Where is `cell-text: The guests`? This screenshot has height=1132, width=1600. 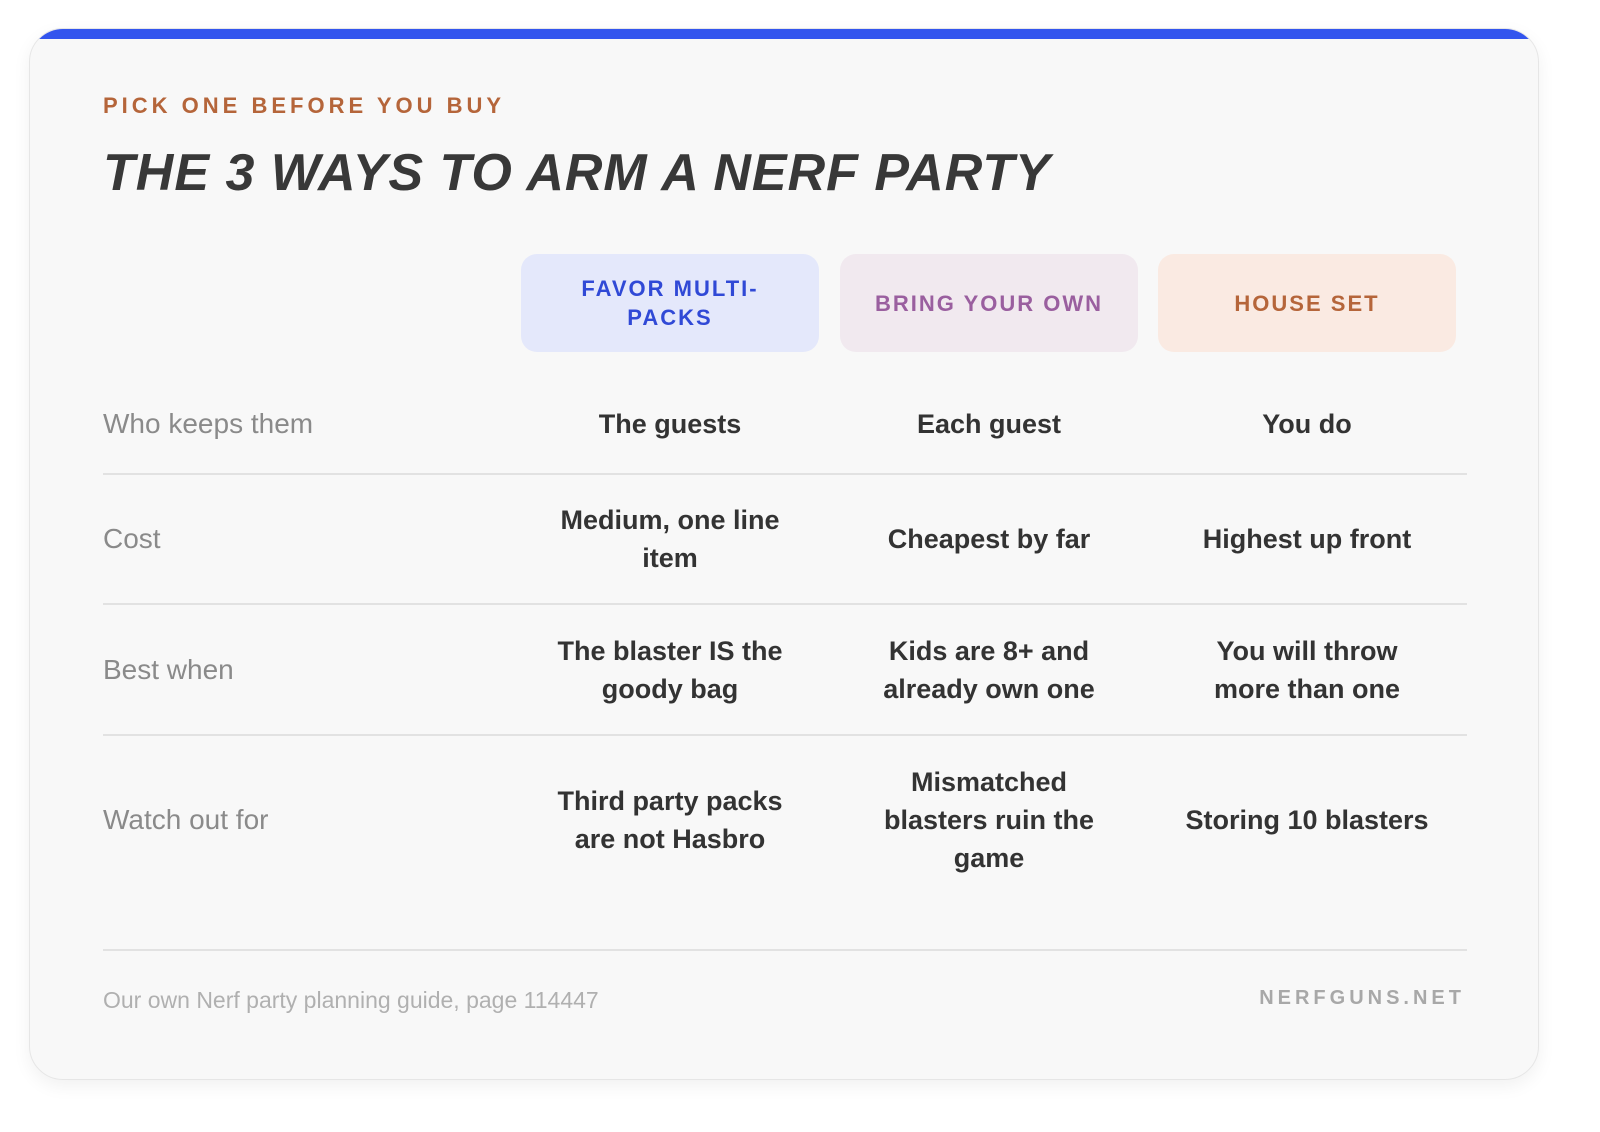 cell-text: The guests is located at coordinates (670, 424).